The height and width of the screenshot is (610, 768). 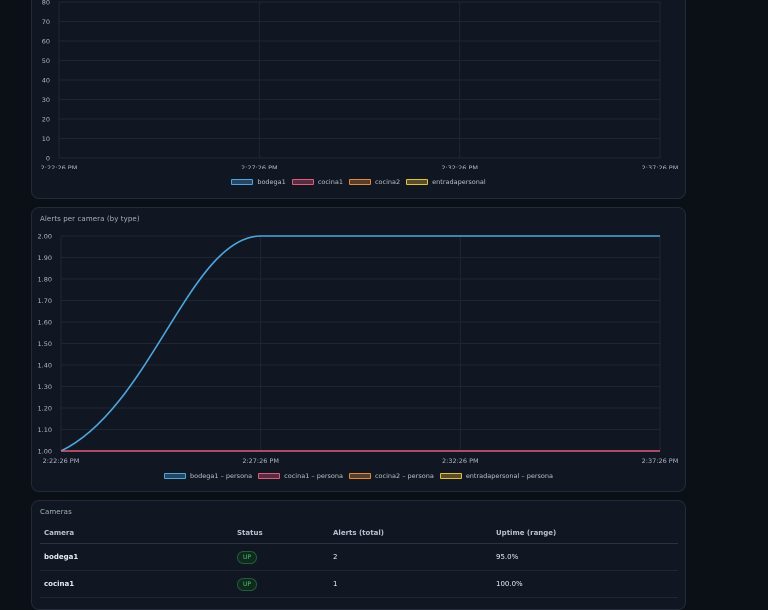 I want to click on y-tick-label: 60, so click(x=46, y=41).